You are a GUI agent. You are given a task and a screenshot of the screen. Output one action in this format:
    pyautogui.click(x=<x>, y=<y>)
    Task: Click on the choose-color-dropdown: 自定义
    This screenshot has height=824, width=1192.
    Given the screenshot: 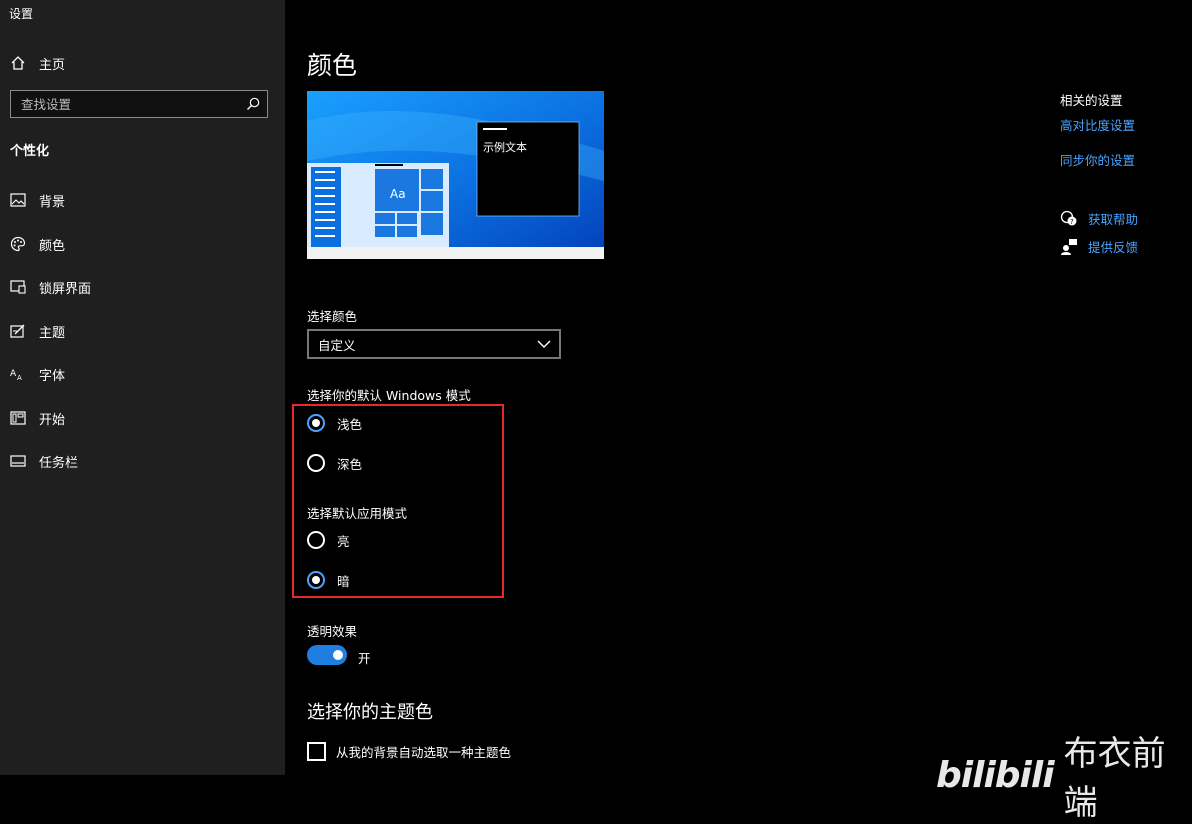 What is the action you would take?
    pyautogui.click(x=434, y=344)
    